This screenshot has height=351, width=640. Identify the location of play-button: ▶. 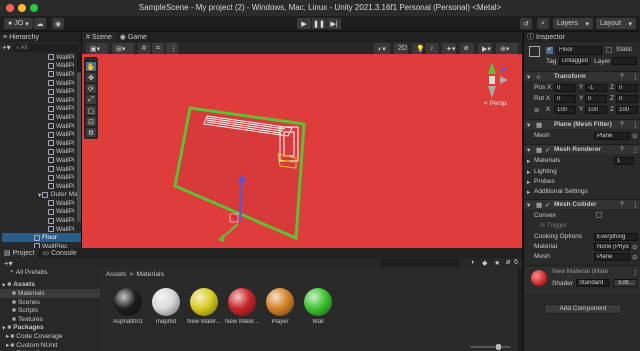
(304, 23).